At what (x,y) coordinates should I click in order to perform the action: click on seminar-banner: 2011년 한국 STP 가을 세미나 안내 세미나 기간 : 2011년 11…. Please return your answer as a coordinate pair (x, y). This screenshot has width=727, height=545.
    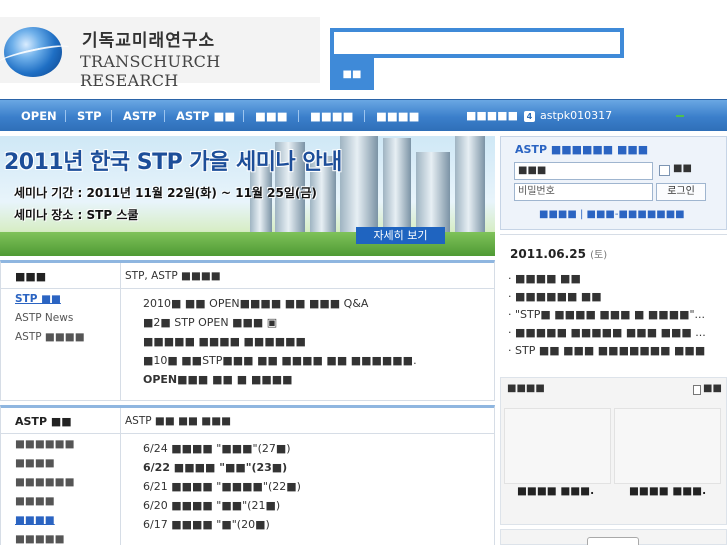
    Looking at the image, I should click on (247, 196).